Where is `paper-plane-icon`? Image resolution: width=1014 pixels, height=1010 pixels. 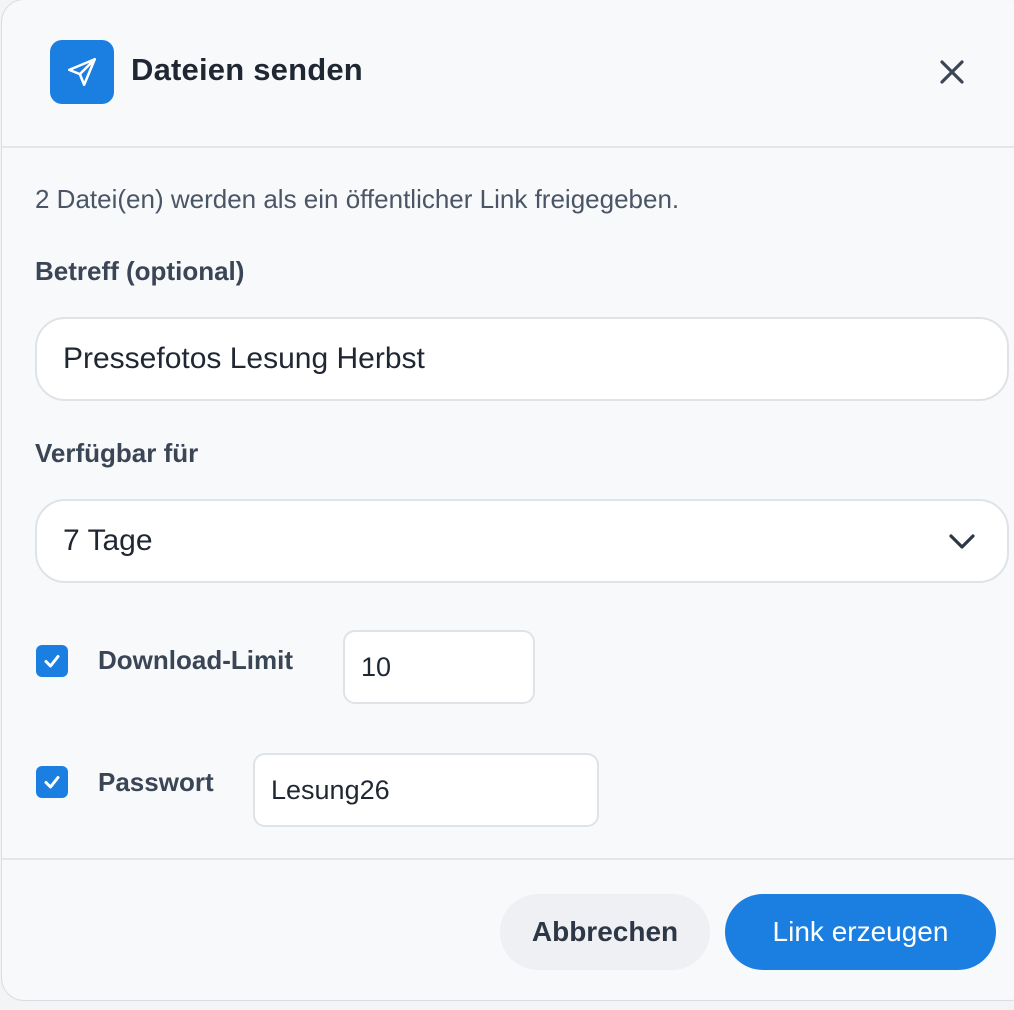 paper-plane-icon is located at coordinates (82, 72).